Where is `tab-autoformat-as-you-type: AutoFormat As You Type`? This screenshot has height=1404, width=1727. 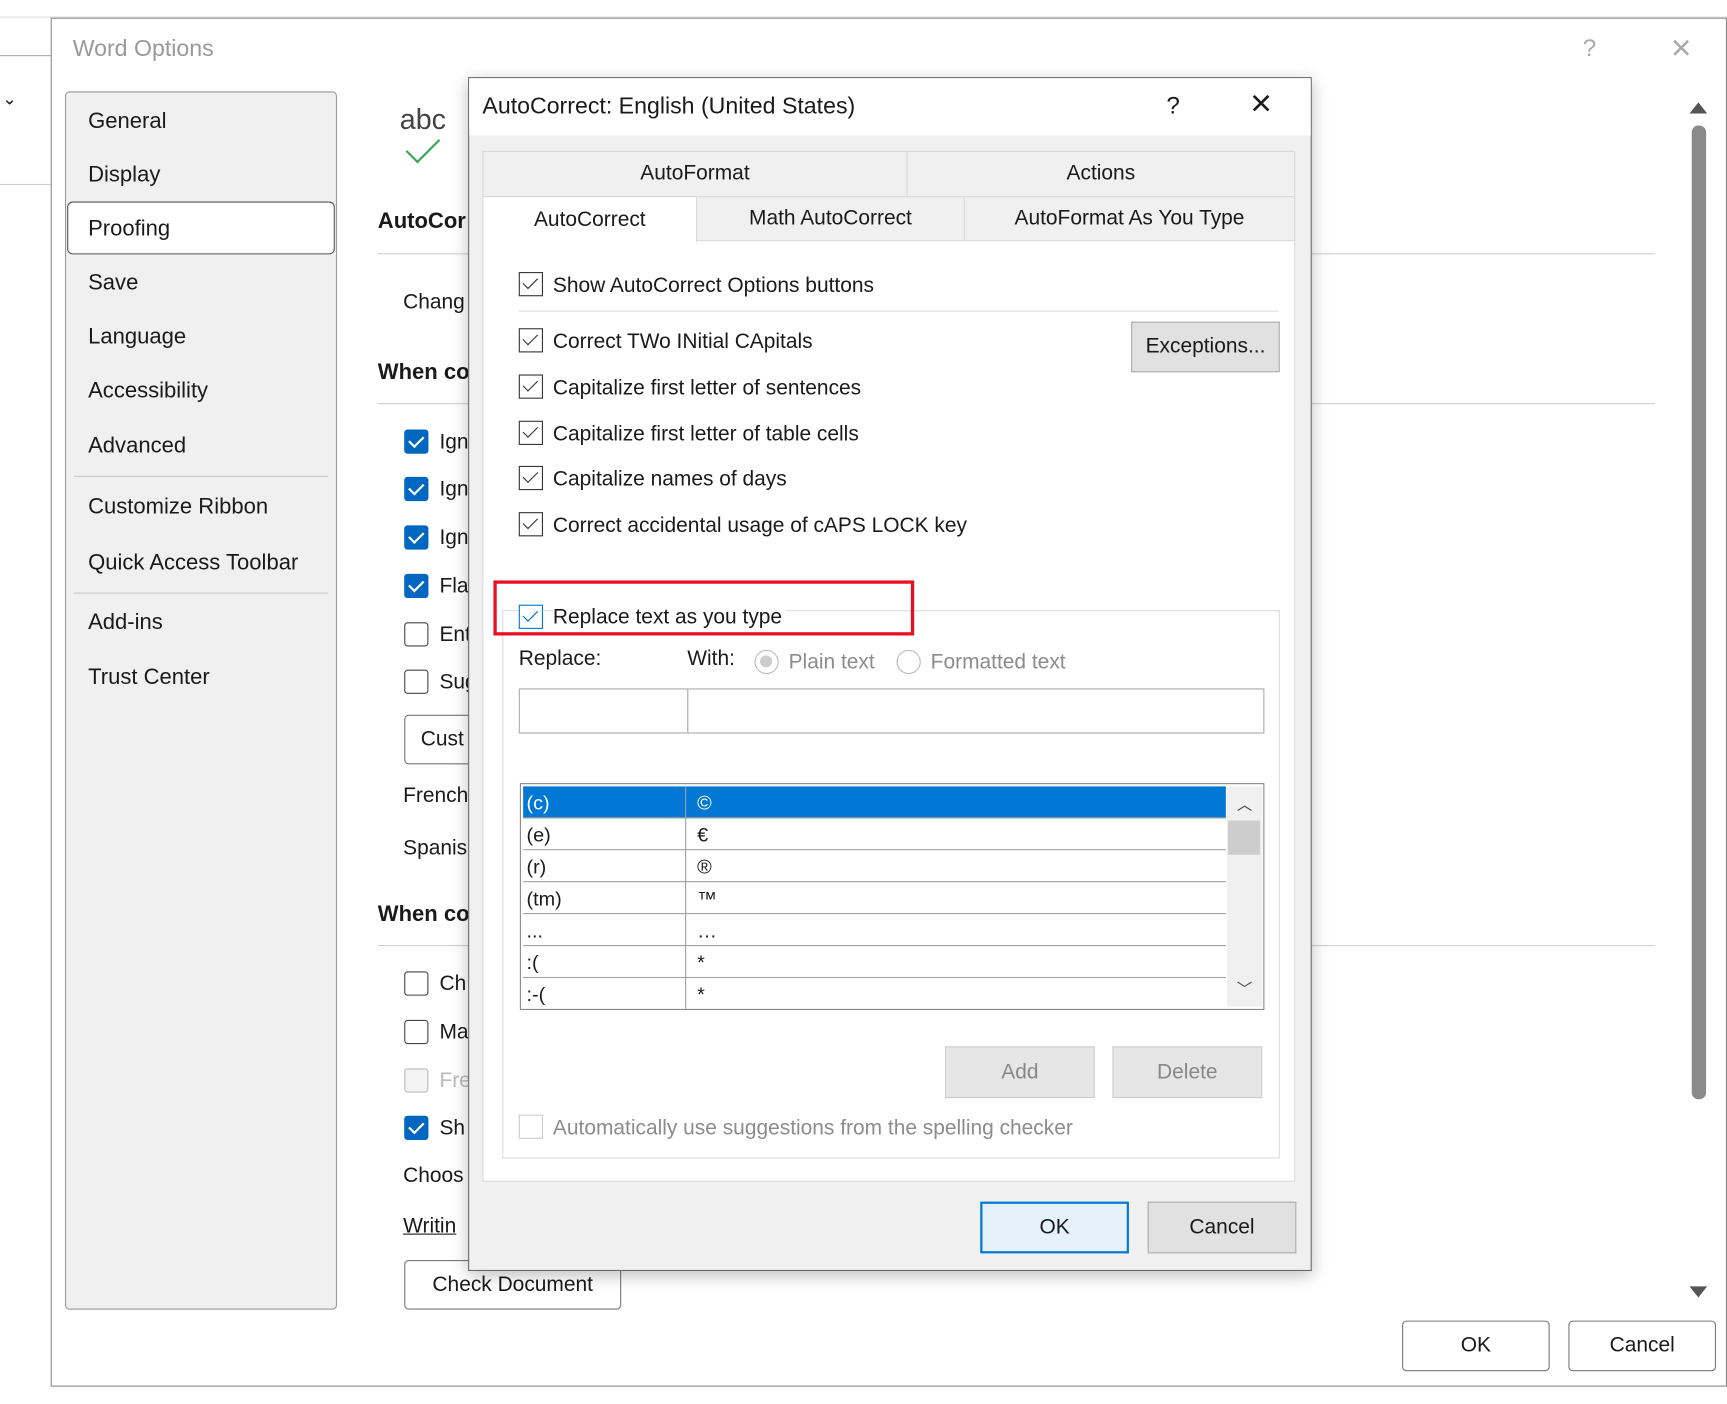 tab-autoformat-as-you-type: AutoFormat As You Type is located at coordinates (1129, 219).